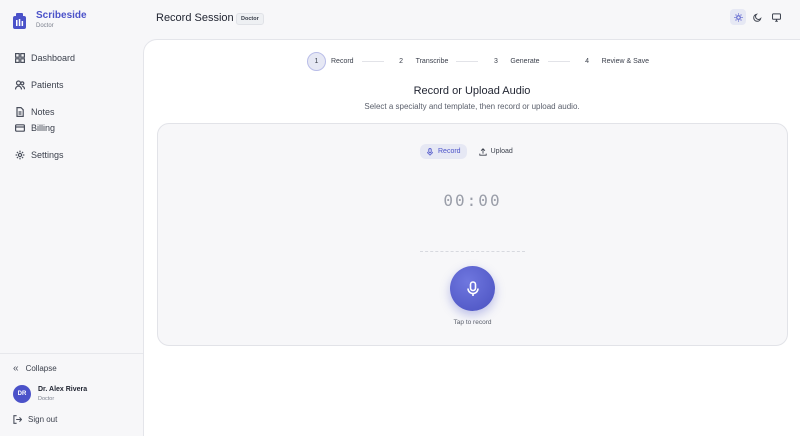  I want to click on sign-out-label: Sign out, so click(43, 419).